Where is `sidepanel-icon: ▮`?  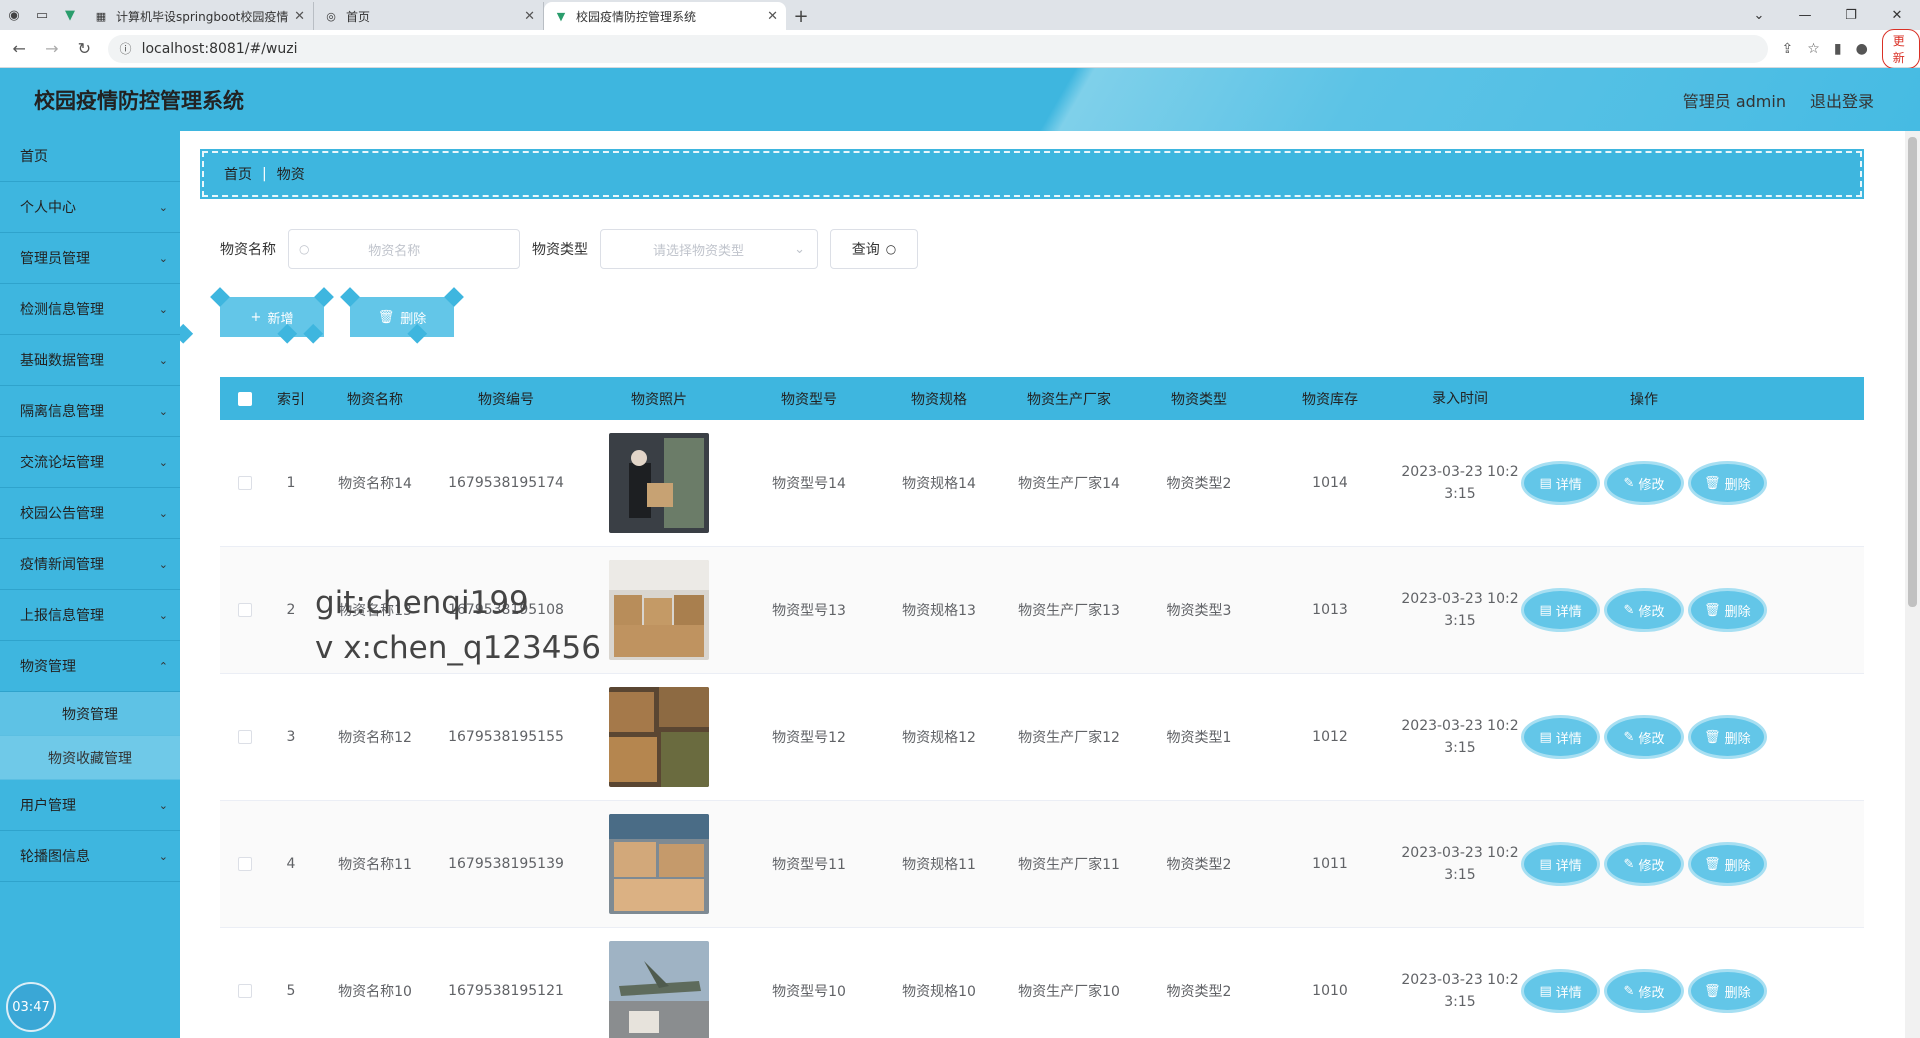 sidepanel-icon: ▮ is located at coordinates (1838, 49).